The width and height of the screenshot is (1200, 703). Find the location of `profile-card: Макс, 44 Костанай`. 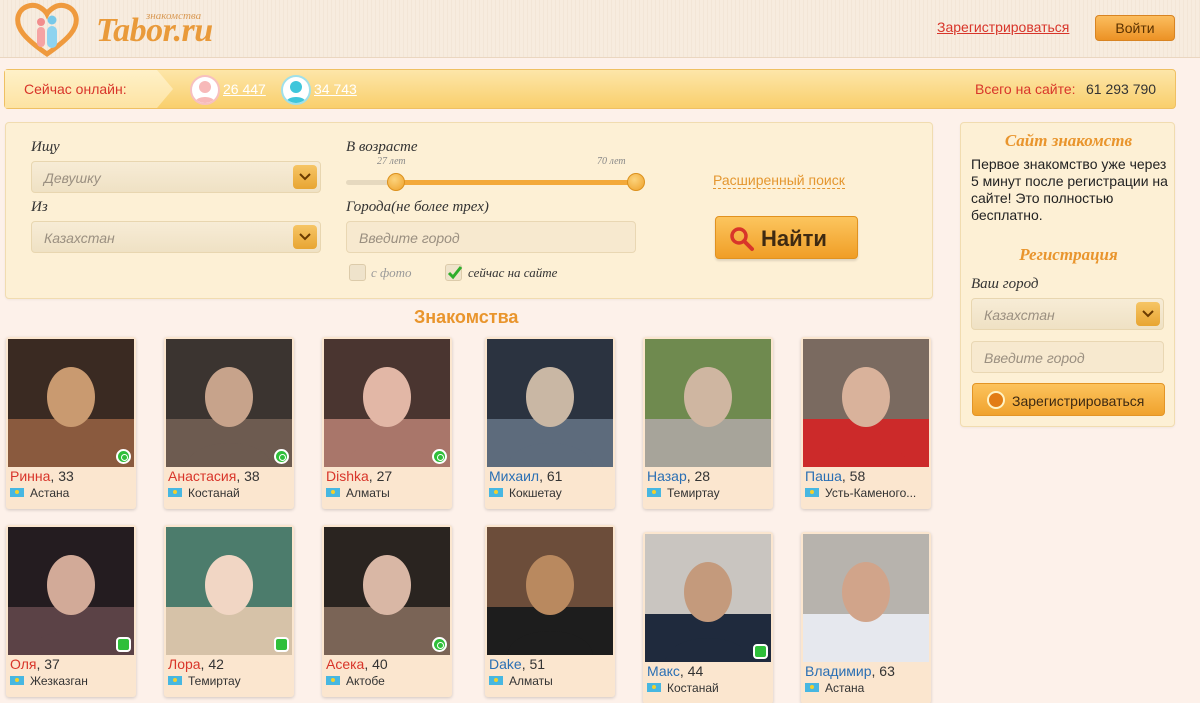

profile-card: Макс, 44 Костанай is located at coordinates (708, 617).